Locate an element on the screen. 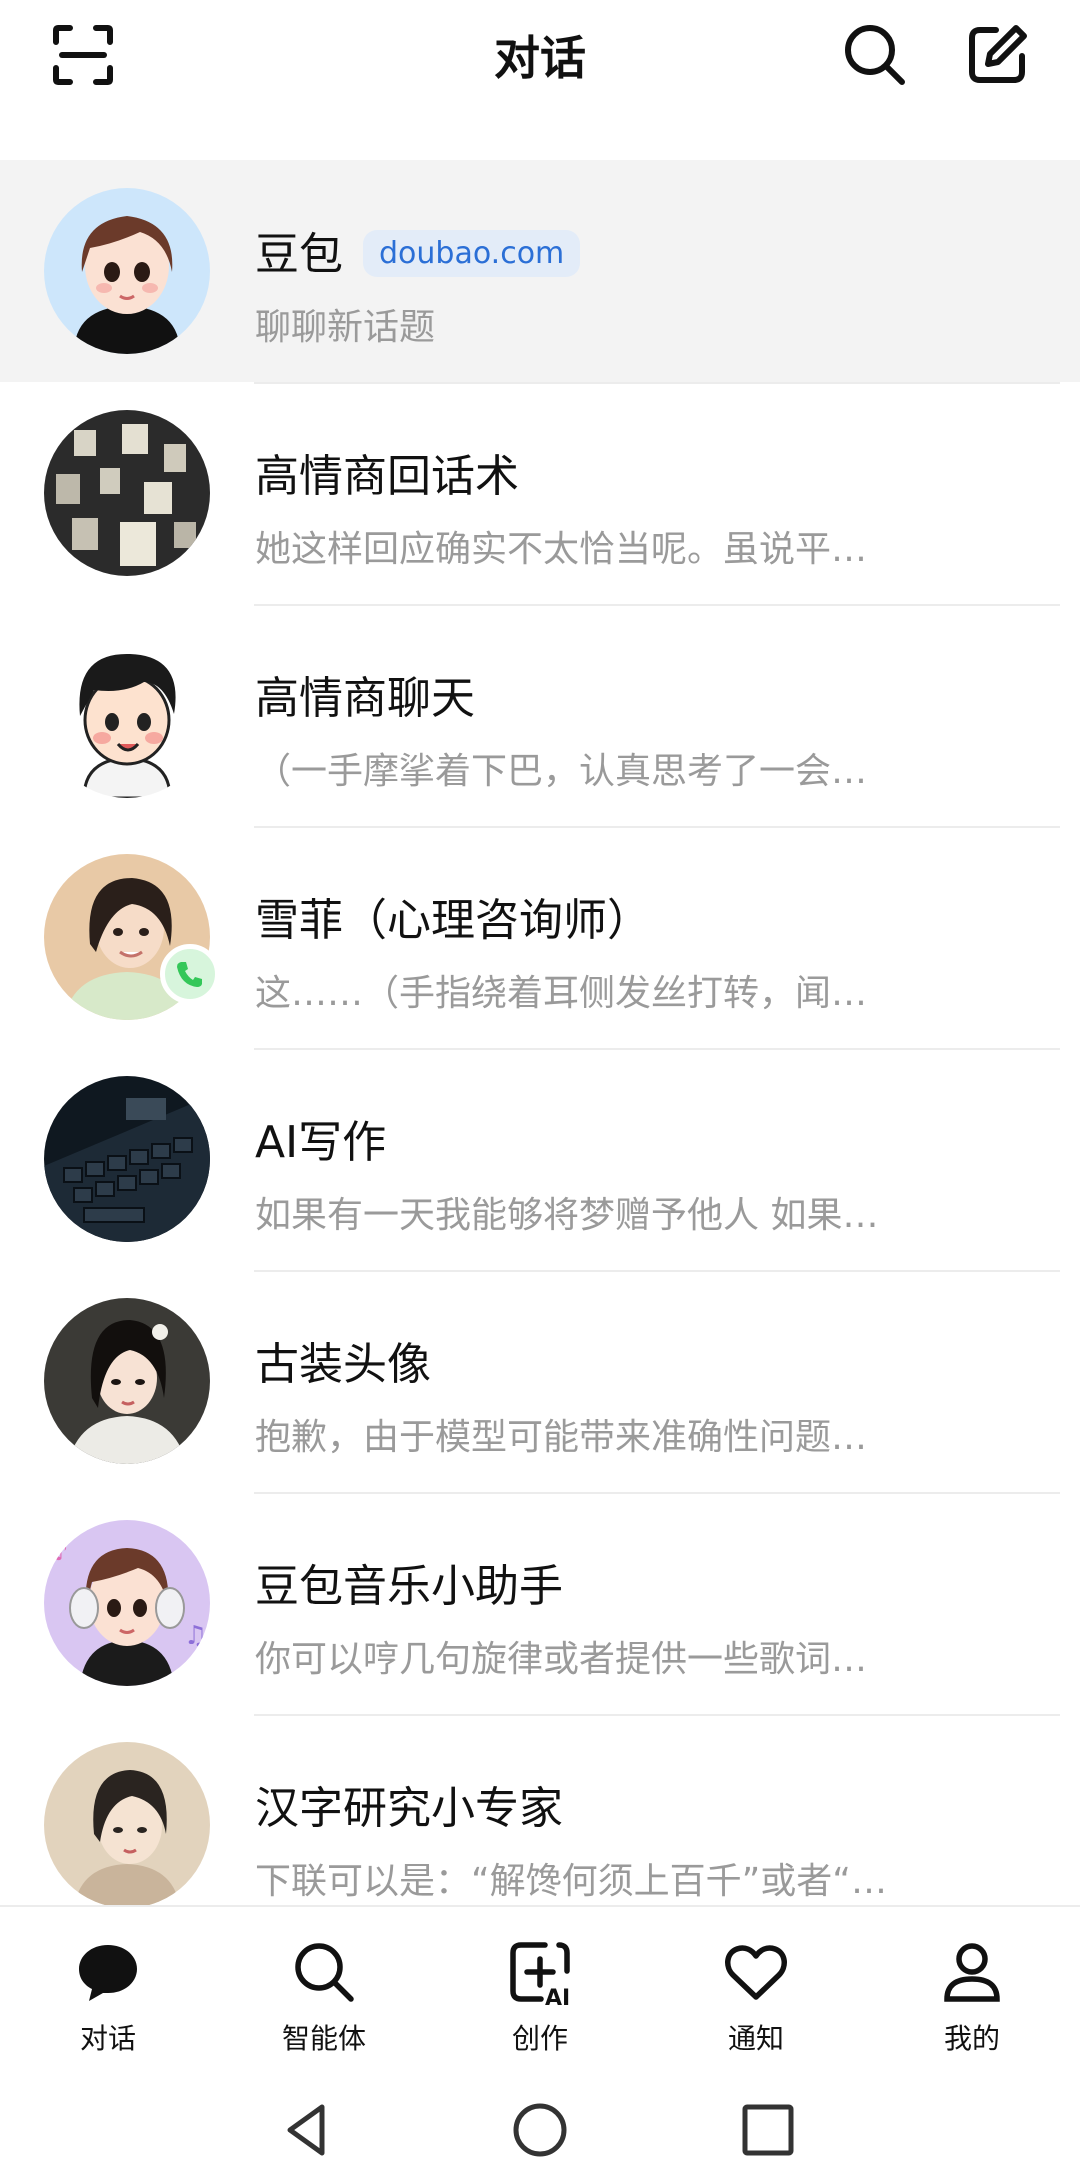 This screenshot has height=2178, width=1080. phone-icon is located at coordinates (189, 974).